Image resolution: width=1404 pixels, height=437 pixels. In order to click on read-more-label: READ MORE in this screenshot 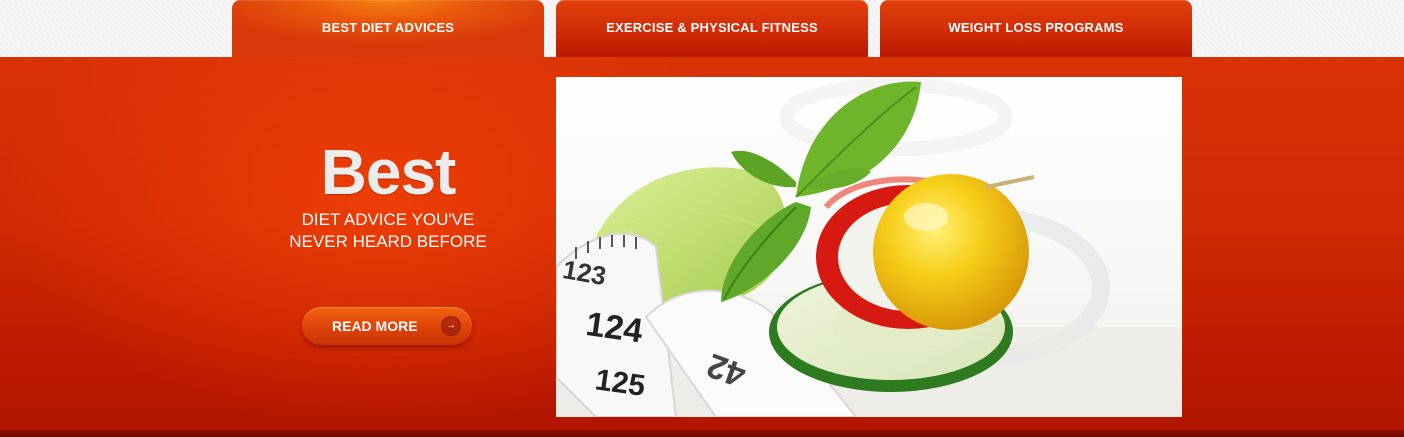, I will do `click(375, 326)`.